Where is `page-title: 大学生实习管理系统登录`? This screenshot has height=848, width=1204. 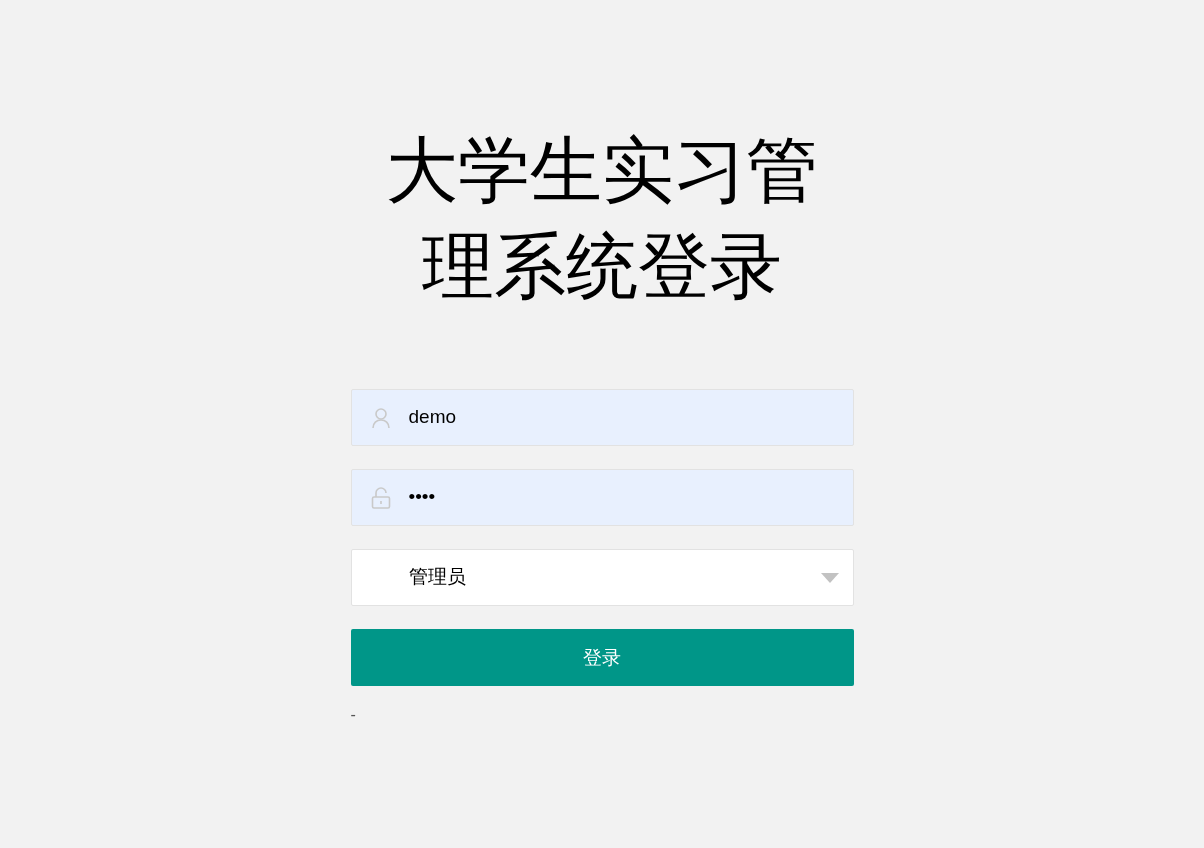
page-title: 大学生实习管理系统登录 is located at coordinates (602, 218).